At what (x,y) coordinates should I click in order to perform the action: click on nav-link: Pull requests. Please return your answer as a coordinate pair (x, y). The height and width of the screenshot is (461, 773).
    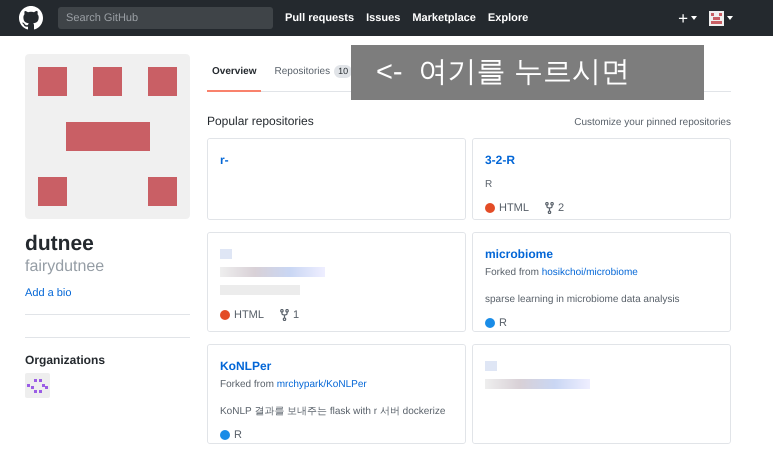
    Looking at the image, I should click on (319, 18).